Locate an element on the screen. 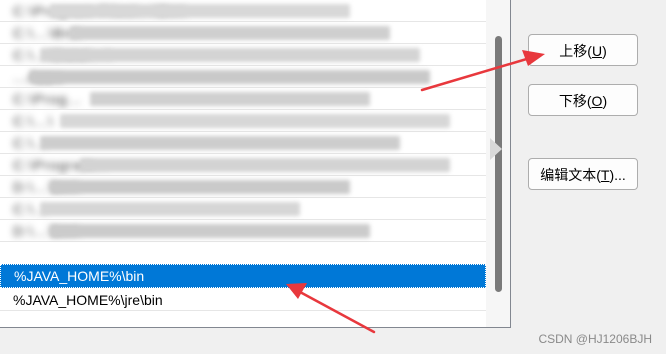 The width and height of the screenshot is (666, 354). list-item-text: C:\...\Data\...\ is located at coordinates (62, 55).